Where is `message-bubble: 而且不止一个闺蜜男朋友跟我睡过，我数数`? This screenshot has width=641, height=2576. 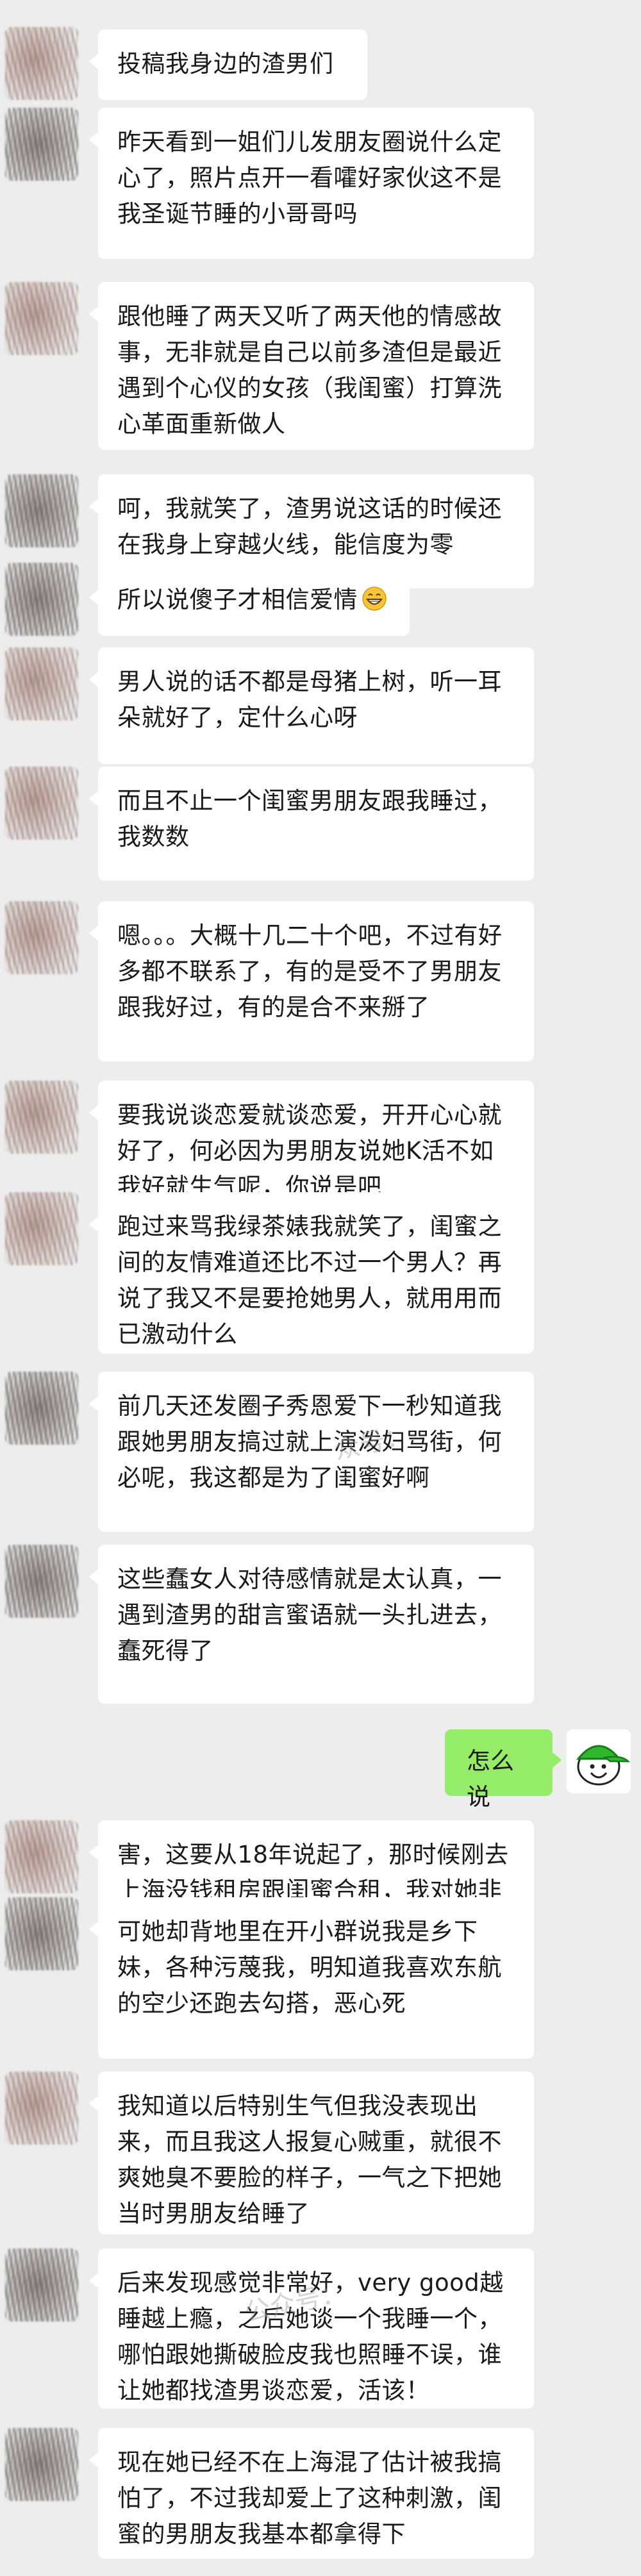 message-bubble: 而且不止一个闺蜜男朋友跟我睡过，我数数 is located at coordinates (311, 824).